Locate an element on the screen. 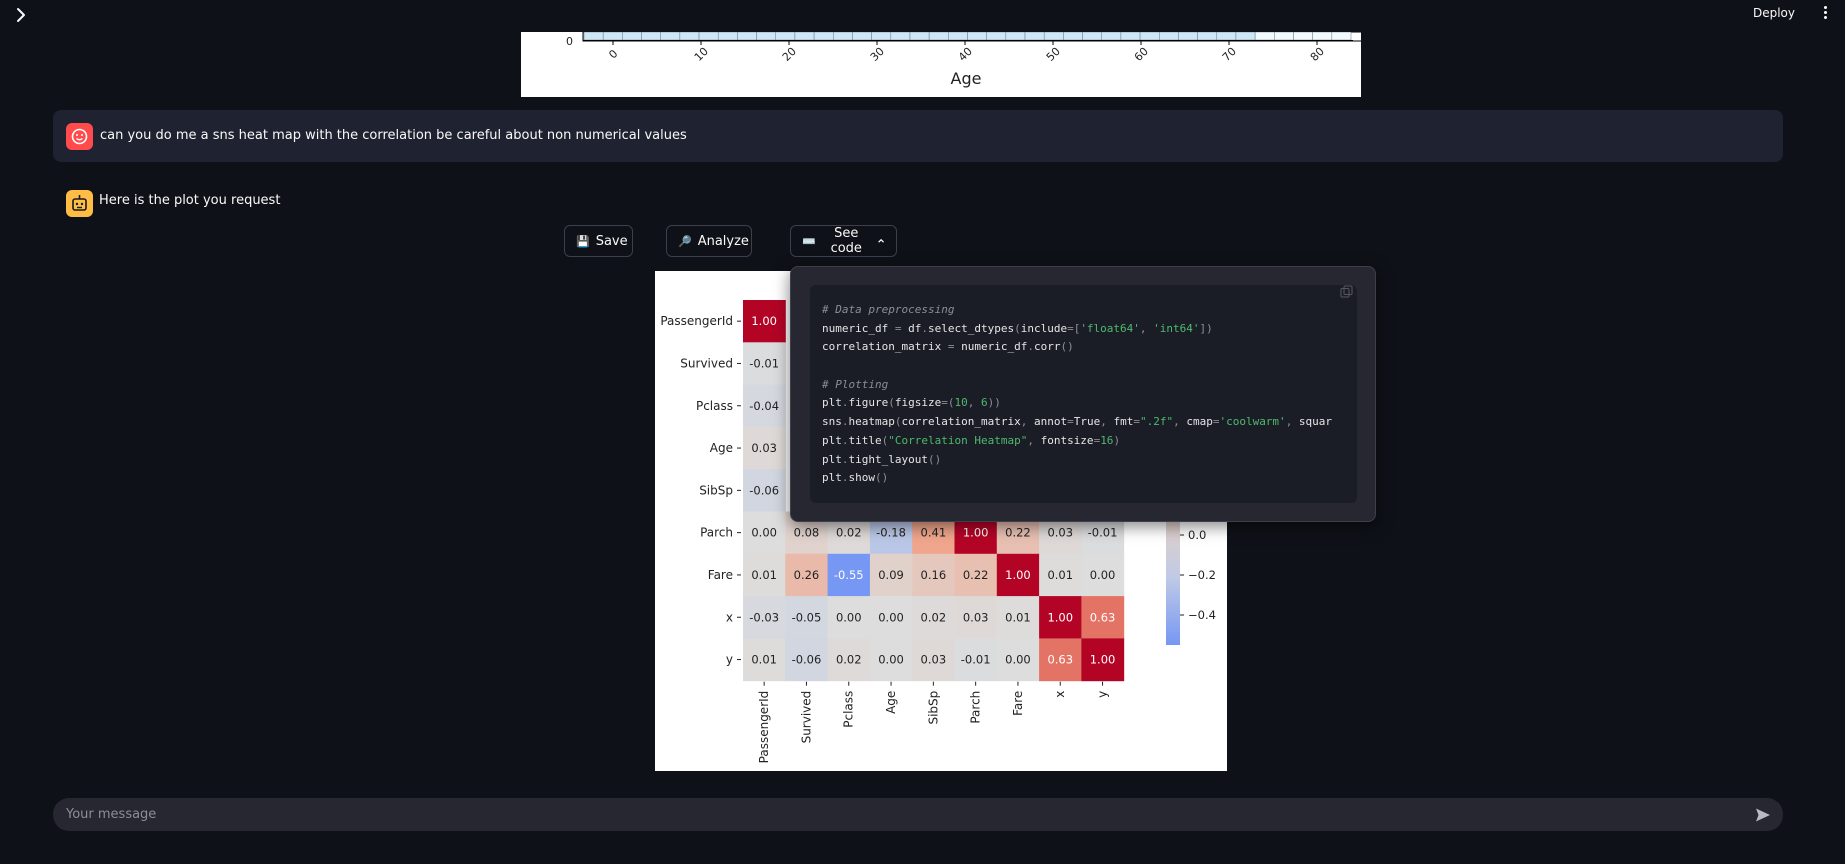 The height and width of the screenshot is (864, 1845). save-label: Save is located at coordinates (611, 241).